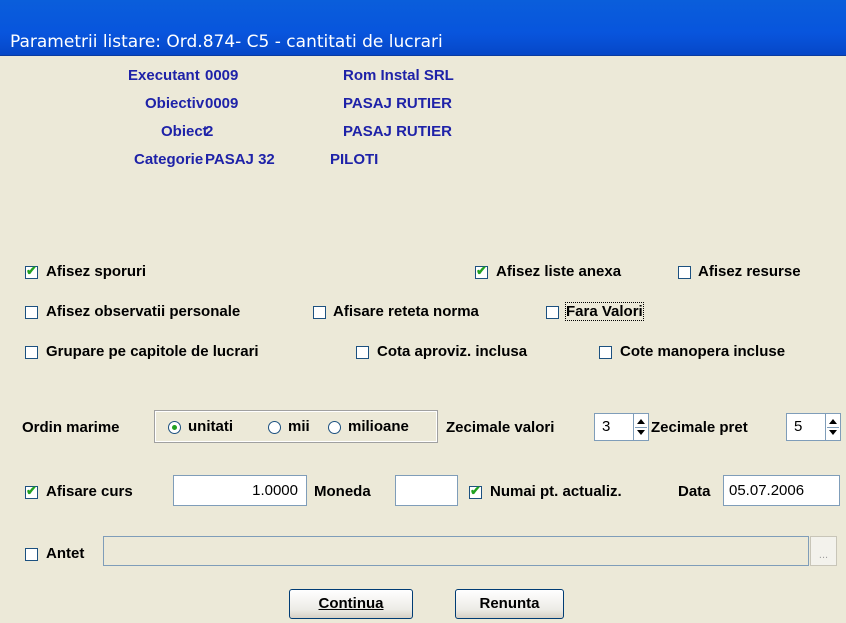  I want to click on afisez-sporuri-label: Afisez sporuri, so click(96, 271).